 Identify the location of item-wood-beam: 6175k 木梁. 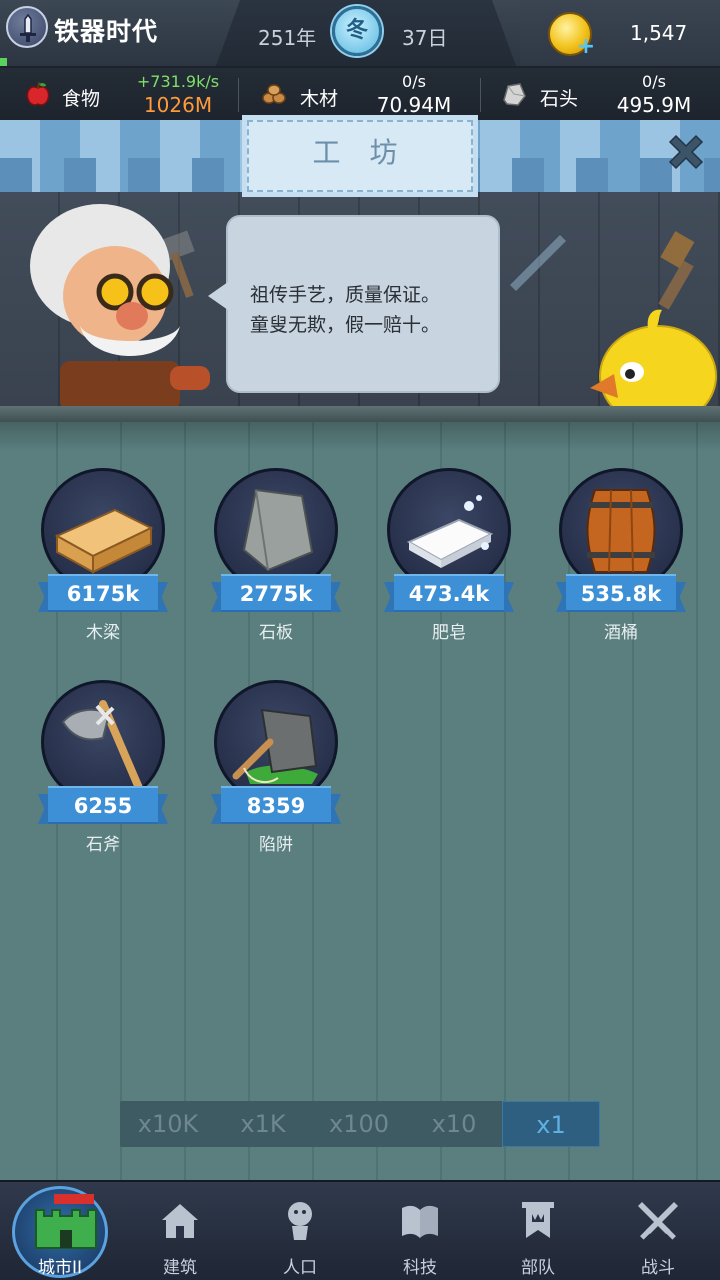
(103, 563).